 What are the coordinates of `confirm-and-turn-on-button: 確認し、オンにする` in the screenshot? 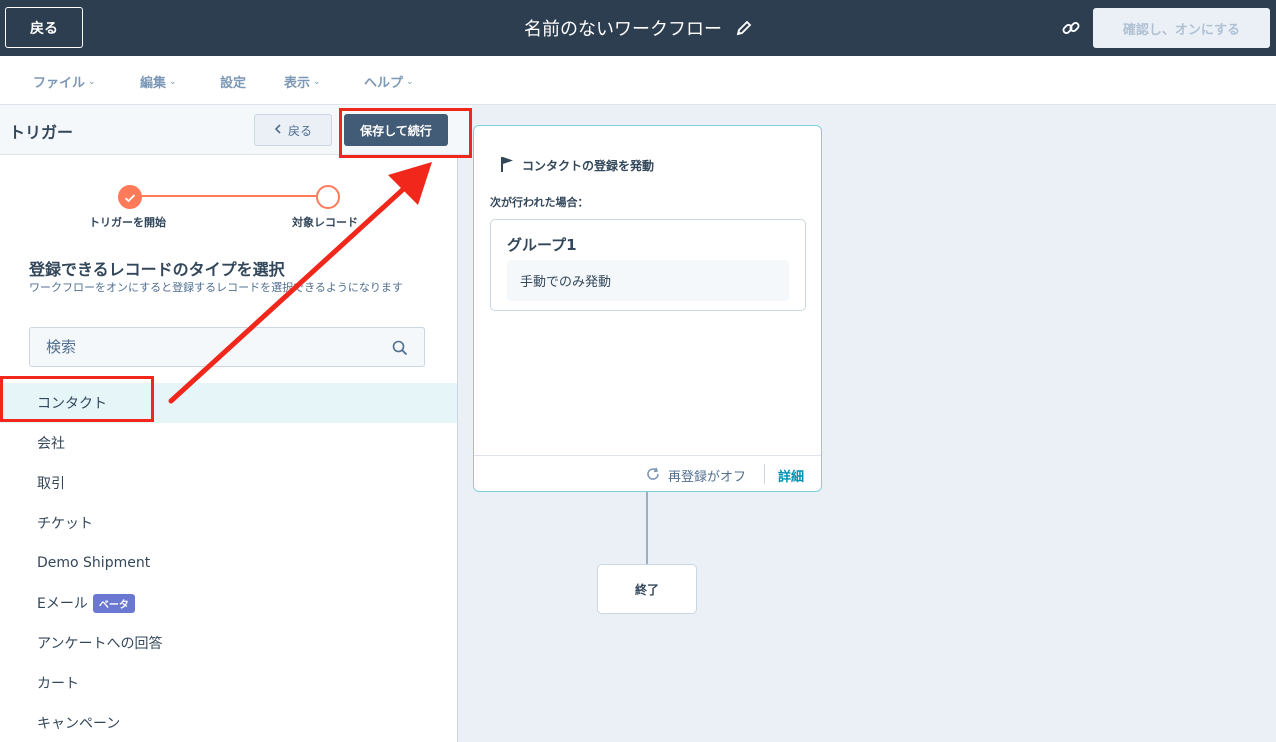 It's located at (1181, 28).